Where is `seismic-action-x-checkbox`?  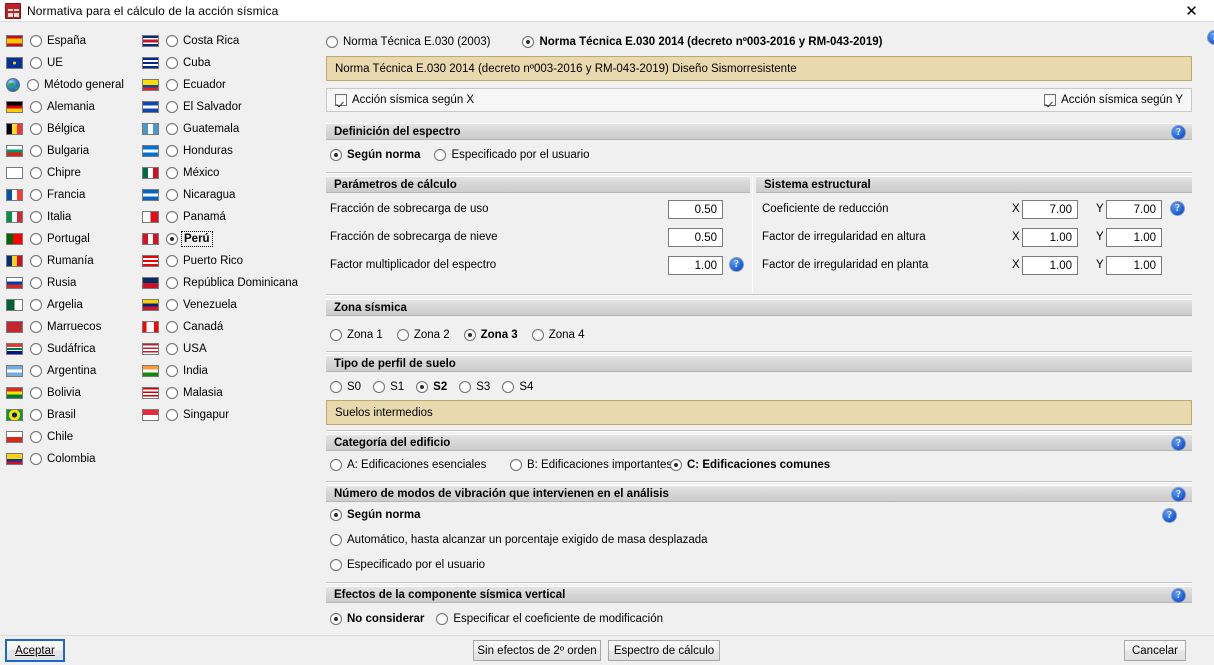 seismic-action-x-checkbox is located at coordinates (341, 100).